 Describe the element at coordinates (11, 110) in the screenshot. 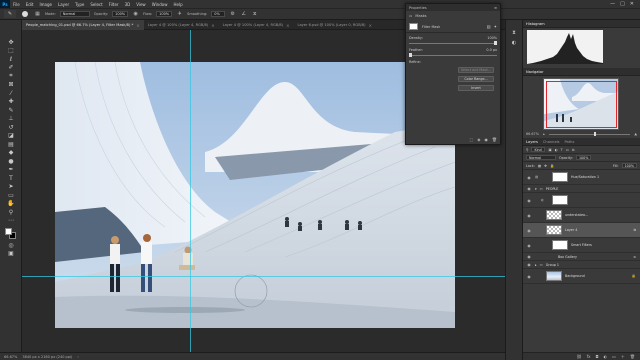

I see `brush-tool-icon: ✎` at that location.